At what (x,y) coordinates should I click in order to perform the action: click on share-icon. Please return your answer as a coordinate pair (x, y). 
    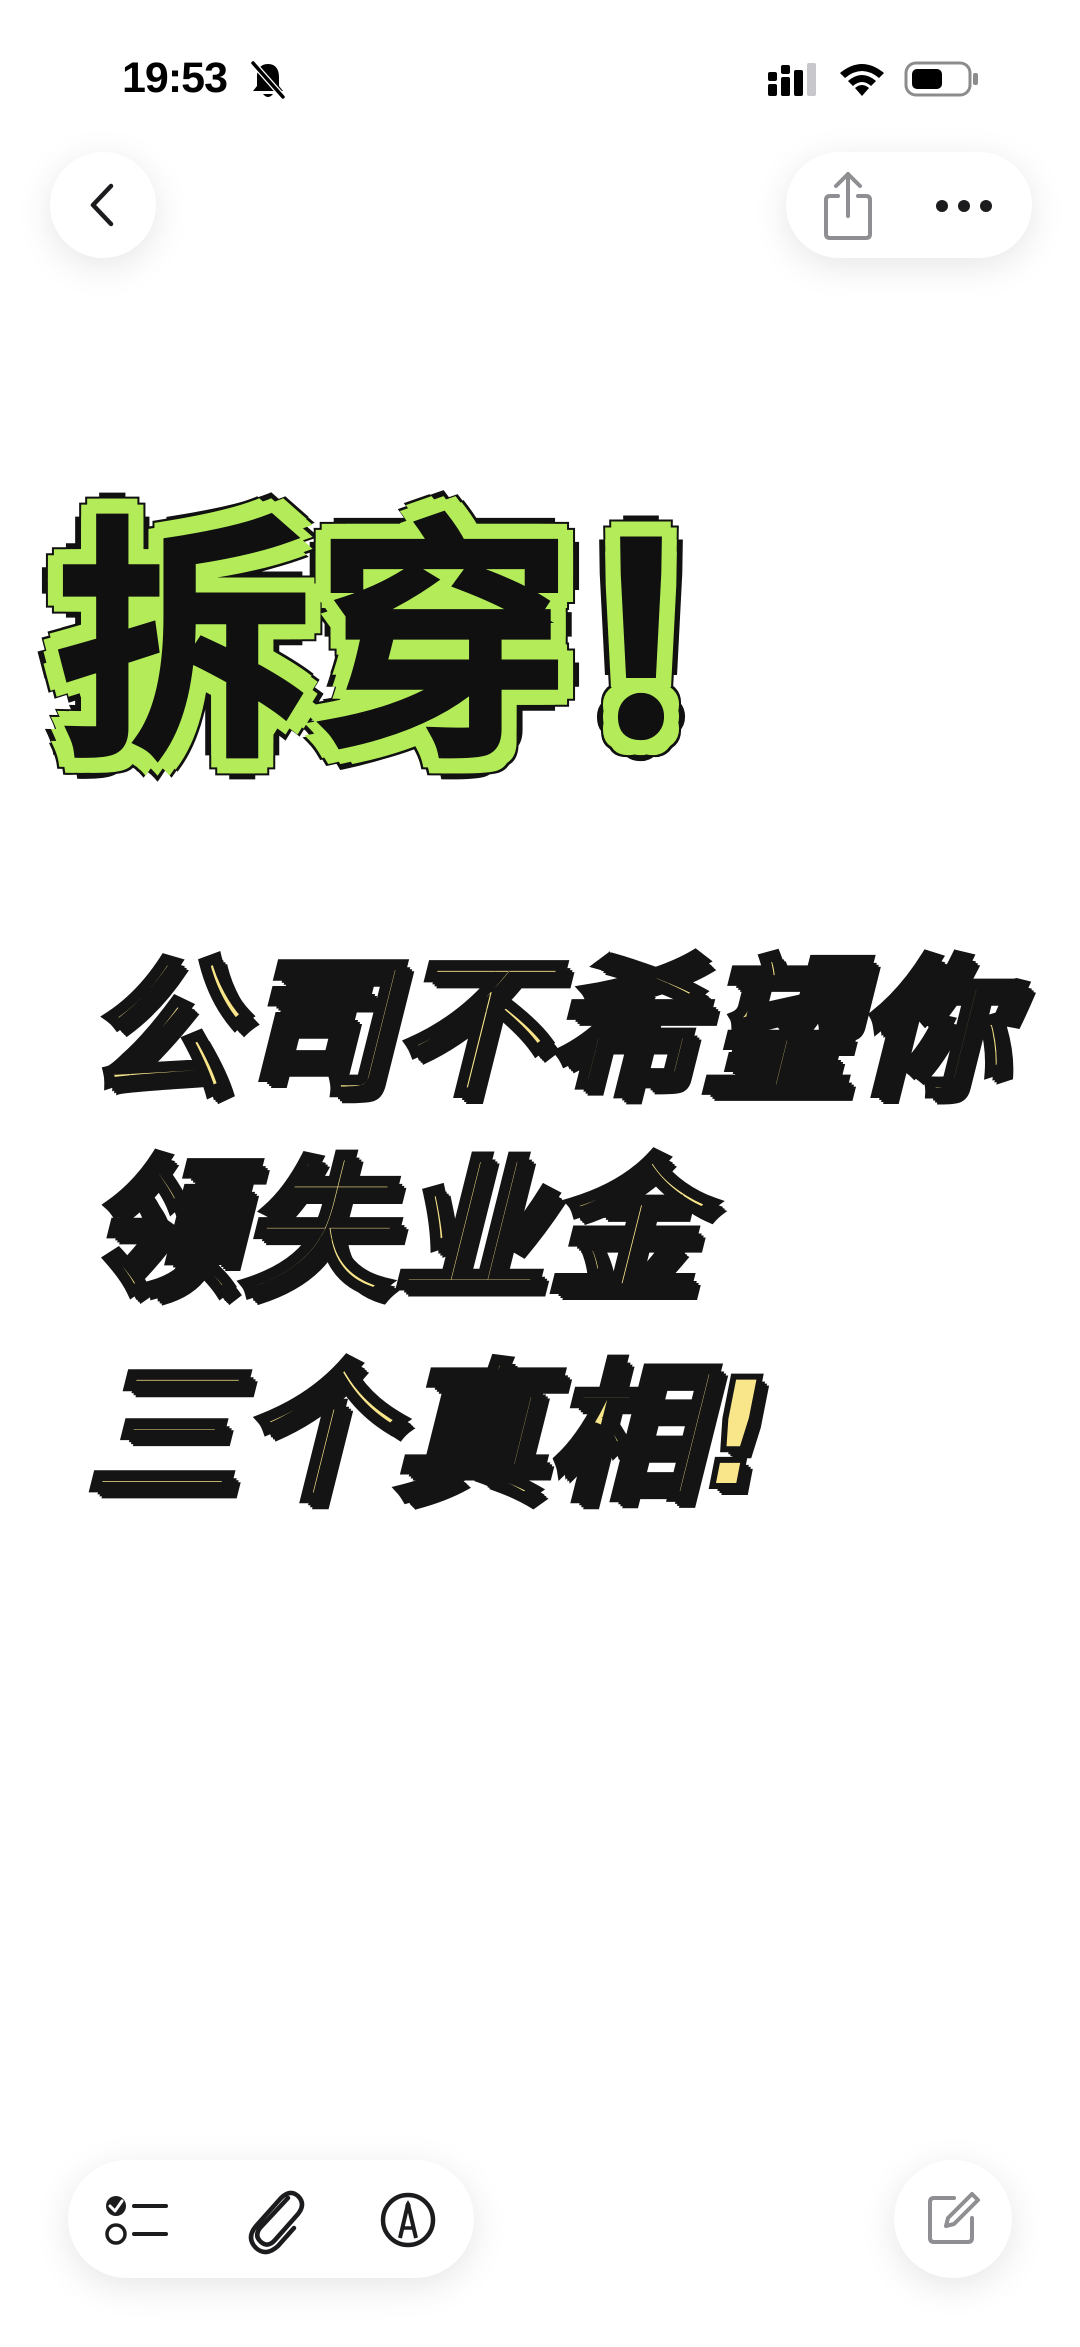
    Looking at the image, I should click on (848, 206).